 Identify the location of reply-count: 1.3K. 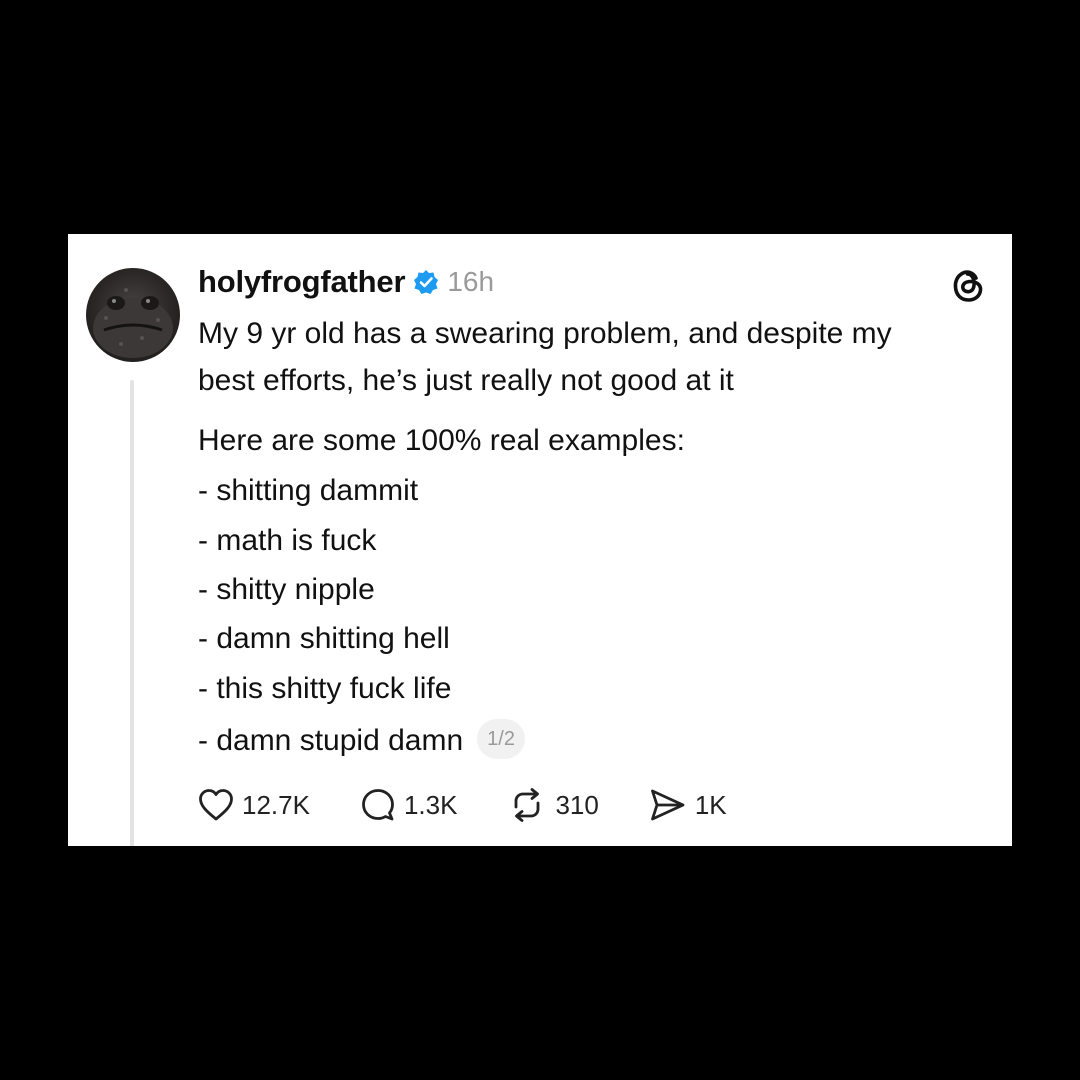
(430, 804).